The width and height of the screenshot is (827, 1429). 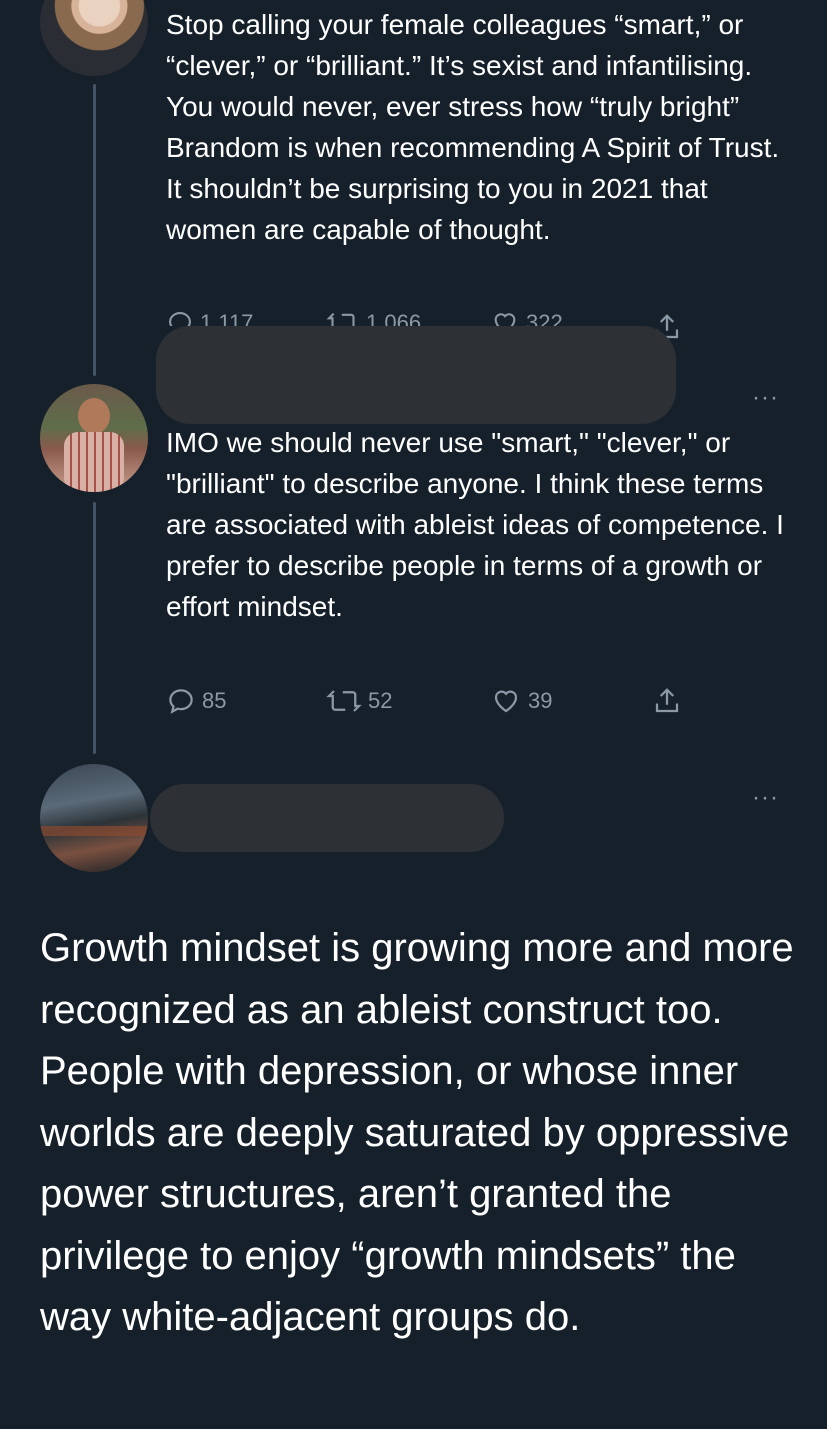 I want to click on share-button, so click(x=667, y=701).